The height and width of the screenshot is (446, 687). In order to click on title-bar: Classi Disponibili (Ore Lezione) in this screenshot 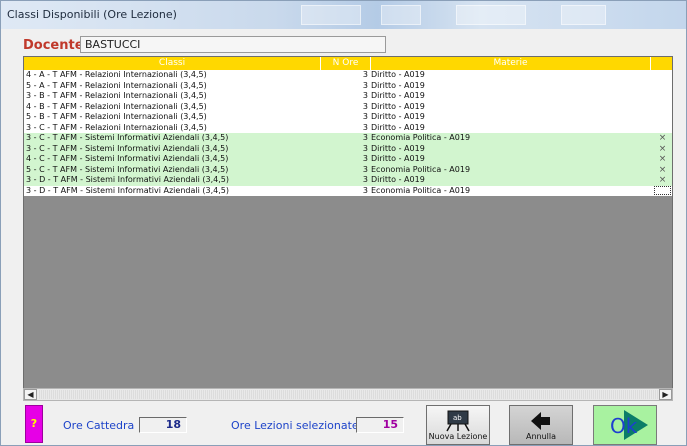, I will do `click(343, 15)`.